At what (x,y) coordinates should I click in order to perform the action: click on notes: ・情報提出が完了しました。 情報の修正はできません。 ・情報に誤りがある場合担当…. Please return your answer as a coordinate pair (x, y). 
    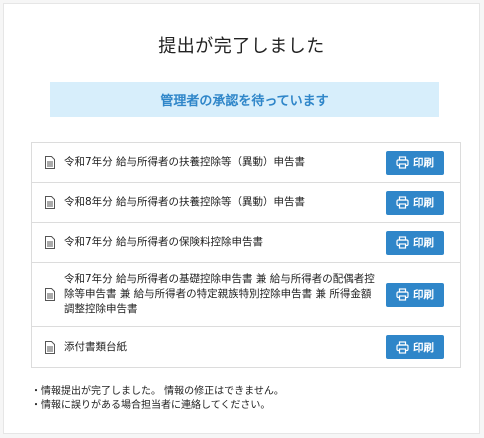
    Looking at the image, I should click on (157, 399).